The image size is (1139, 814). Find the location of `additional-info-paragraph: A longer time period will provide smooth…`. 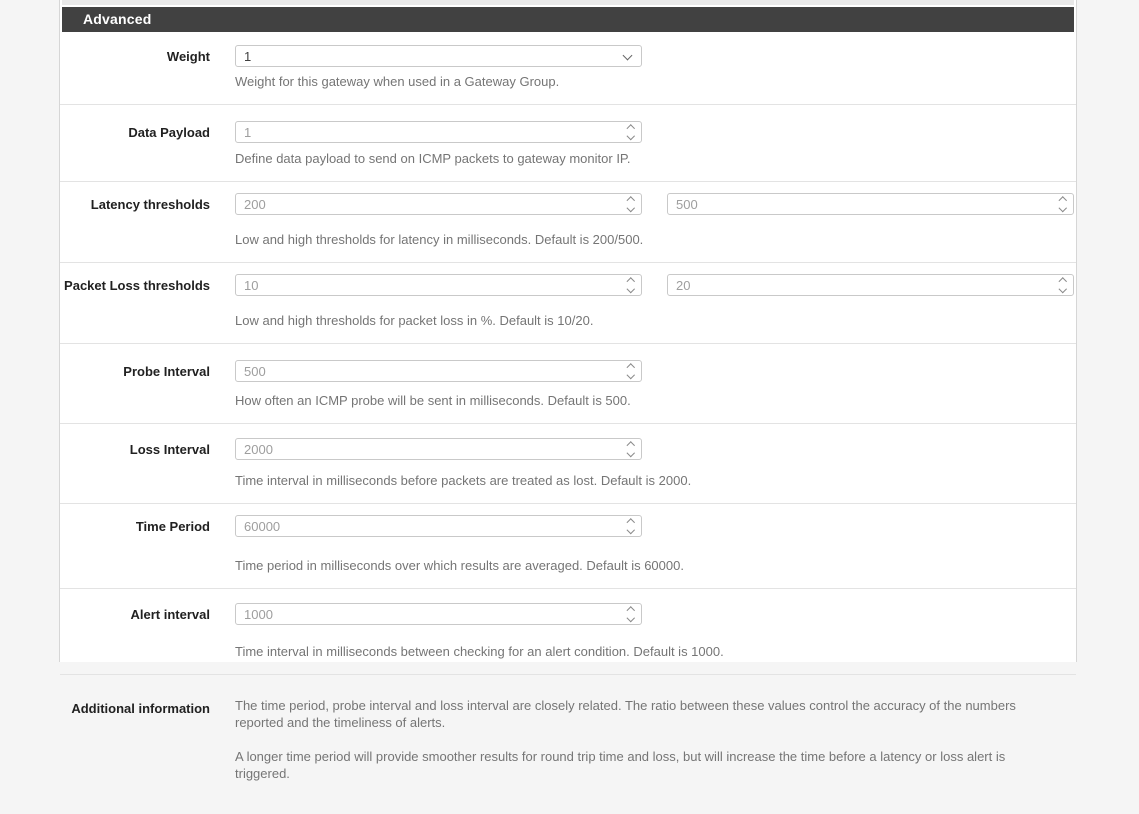

additional-info-paragraph: A longer time period will provide smooth… is located at coordinates (620, 765).